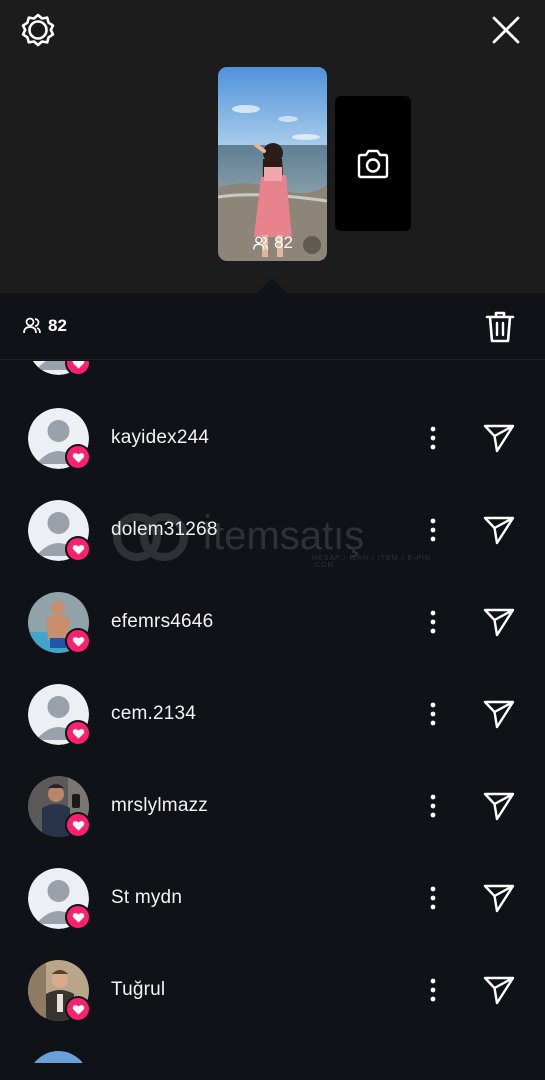 This screenshot has width=545, height=1080. Describe the element at coordinates (164, 530) in the screenshot. I see `username: dolem31268` at that location.